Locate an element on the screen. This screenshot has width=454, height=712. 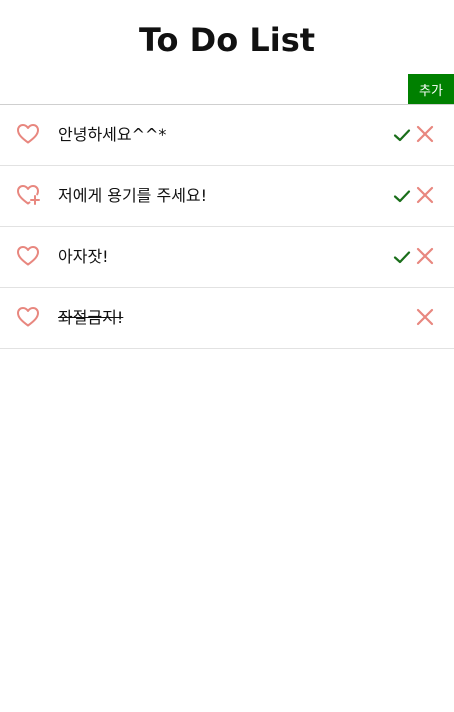
todo-text: 안녕하세요^^* is located at coordinates (112, 134).